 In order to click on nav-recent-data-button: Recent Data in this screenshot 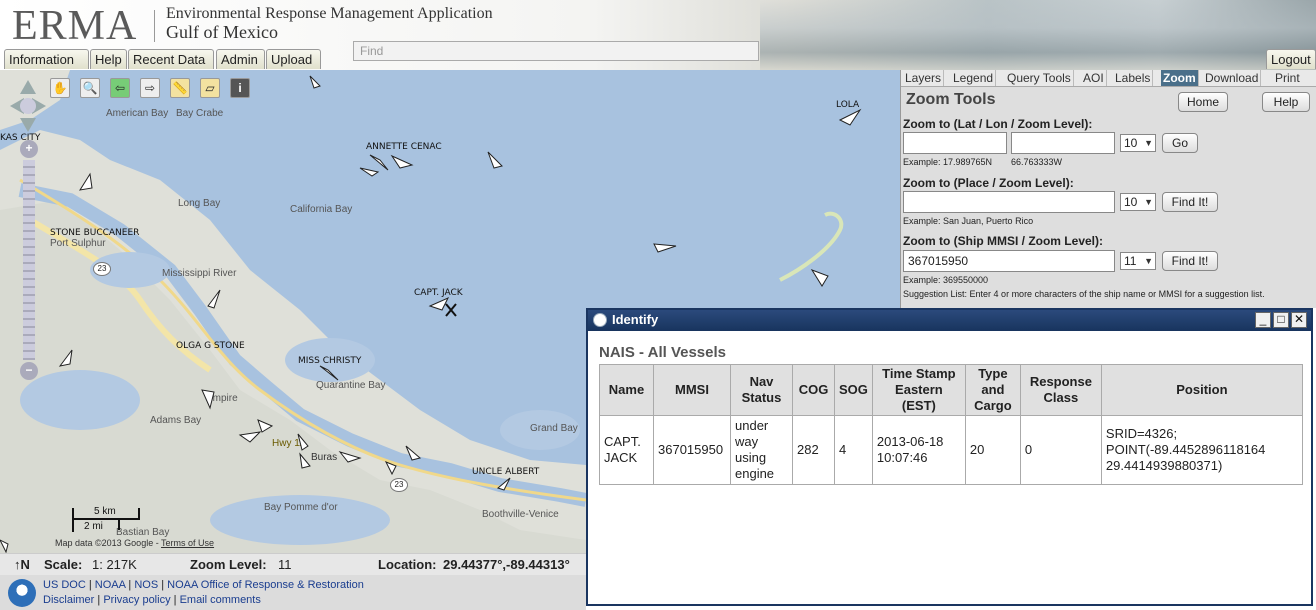, I will do `click(171, 59)`.